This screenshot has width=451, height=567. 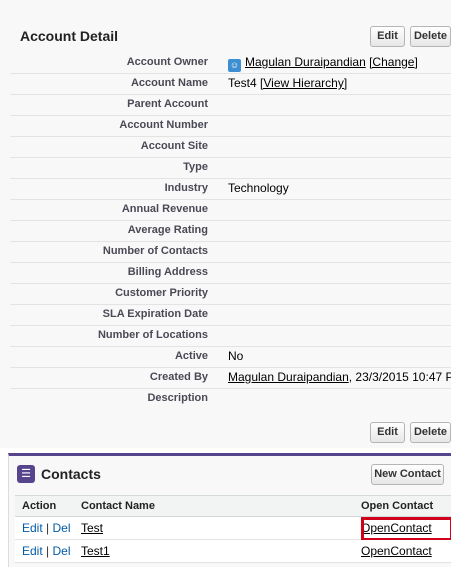 I want to click on field-label: Number of Contacts, so click(x=155, y=251).